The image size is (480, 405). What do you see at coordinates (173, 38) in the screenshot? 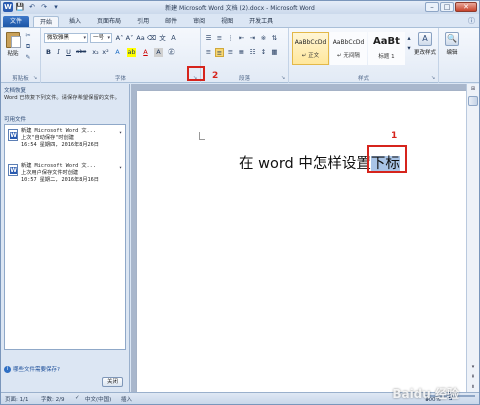
I see `char-border-icon: Ａ` at bounding box center [173, 38].